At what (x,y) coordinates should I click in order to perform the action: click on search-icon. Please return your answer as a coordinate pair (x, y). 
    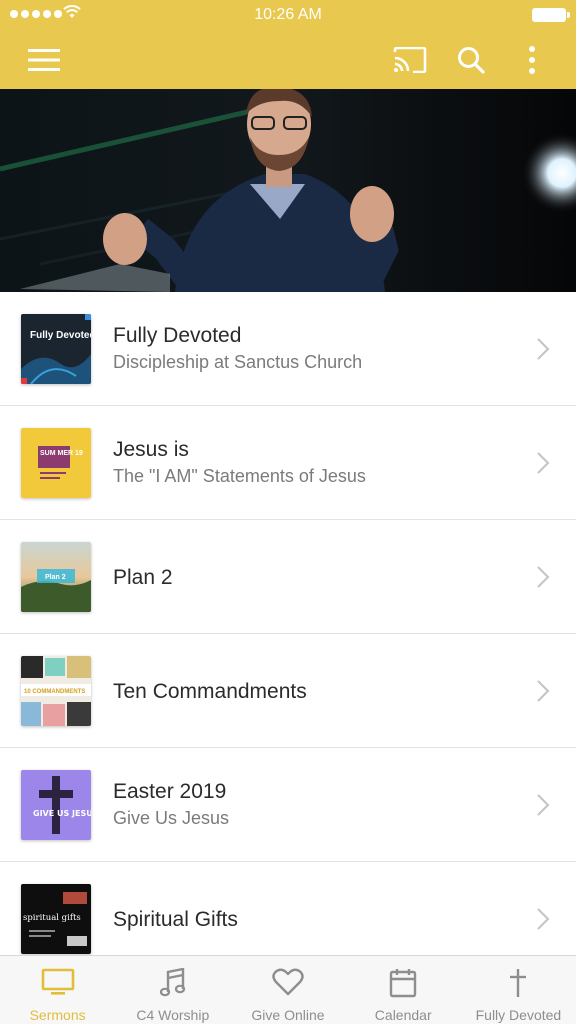
    Looking at the image, I should click on (471, 60).